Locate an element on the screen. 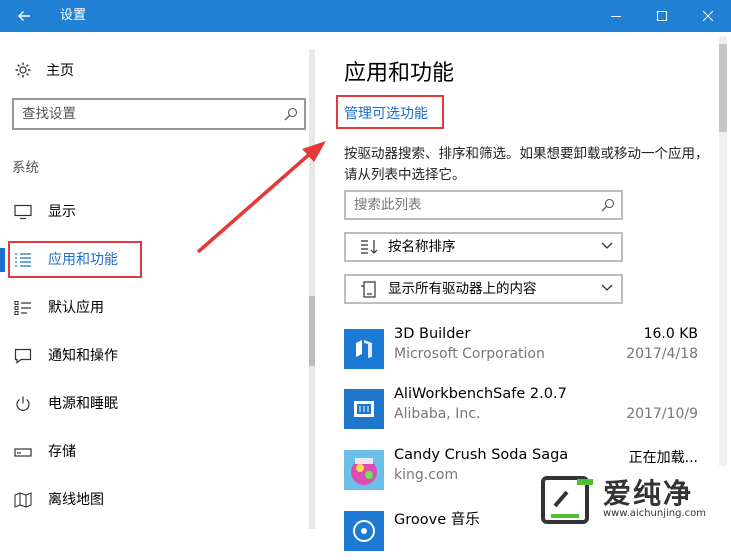  watermark-url: www.aichunjing.com is located at coordinates (654, 513).